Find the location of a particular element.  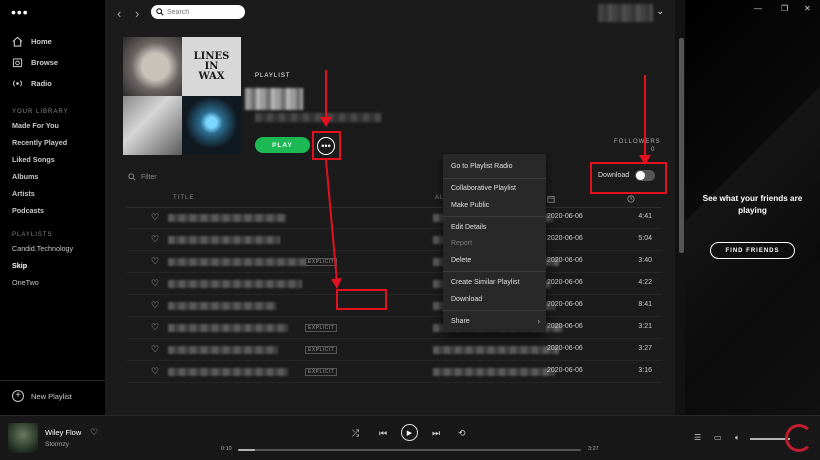

table-row: ♡ 2020-06-06 4:41 is located at coordinates (394, 218).